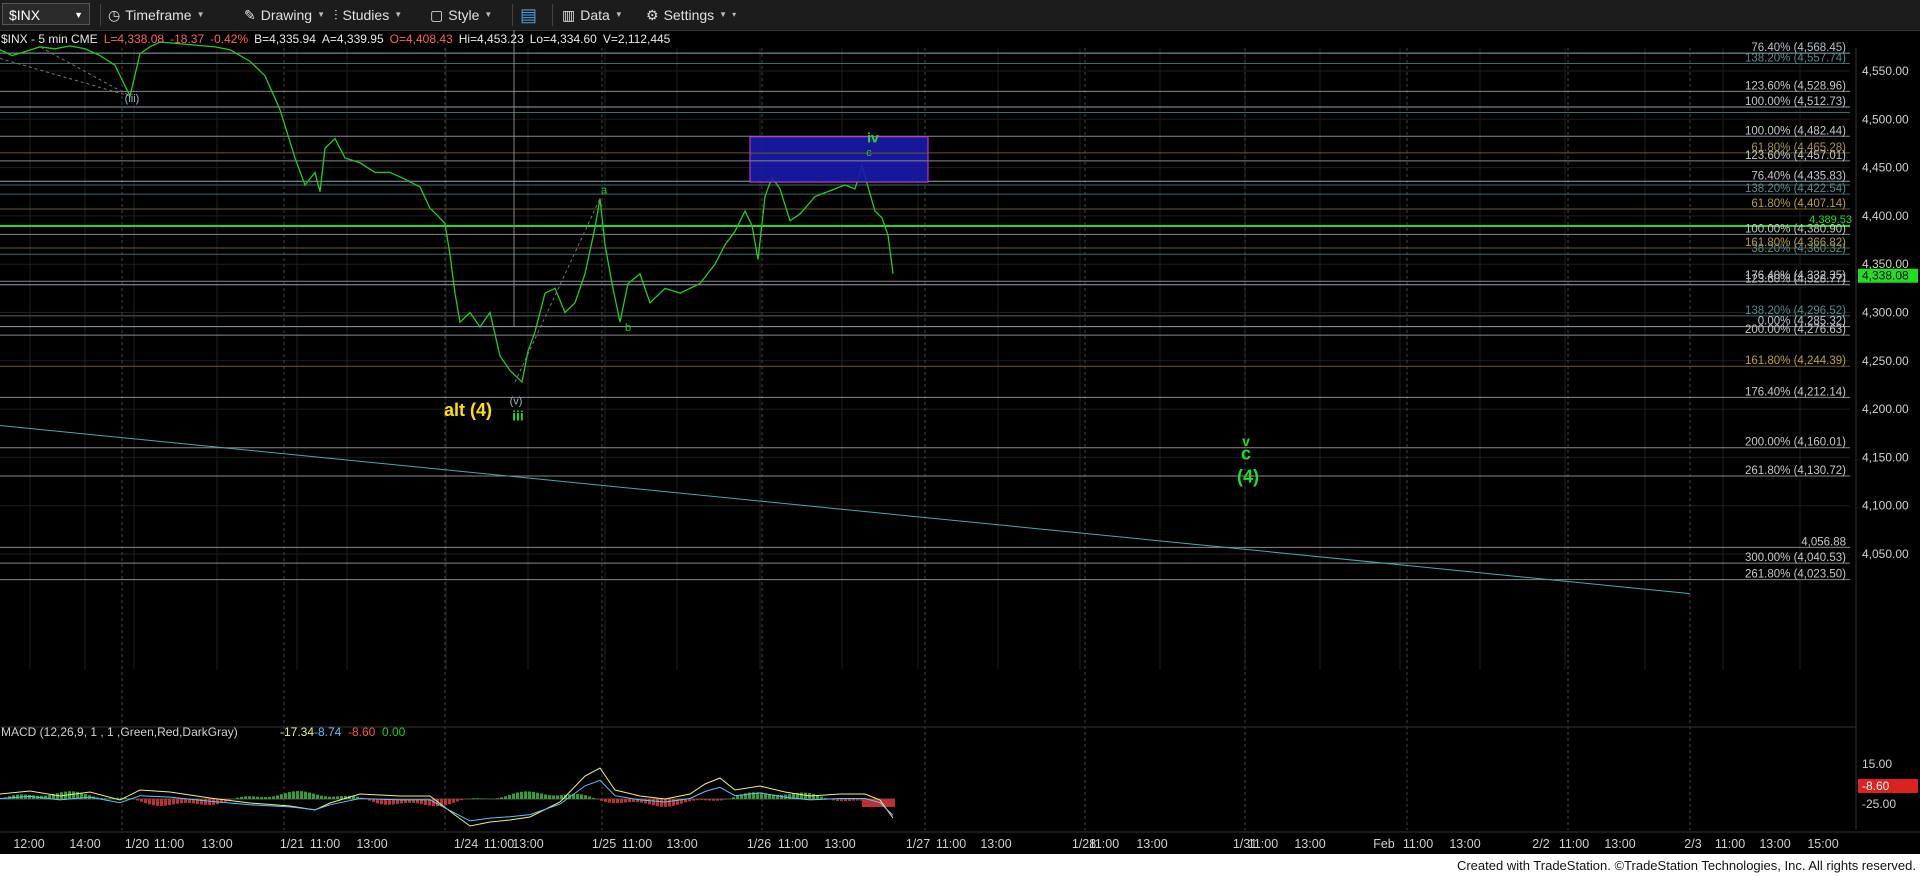 This screenshot has height=876, width=1920. I want to click on price-tick: 4,450.00, so click(1885, 168).